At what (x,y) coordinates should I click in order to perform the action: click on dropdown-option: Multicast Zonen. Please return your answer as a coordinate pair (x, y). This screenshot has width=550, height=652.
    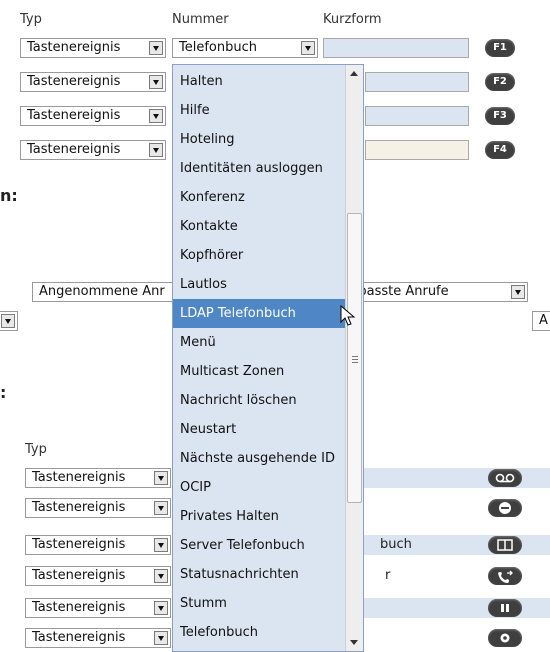
    Looking at the image, I should click on (268, 371).